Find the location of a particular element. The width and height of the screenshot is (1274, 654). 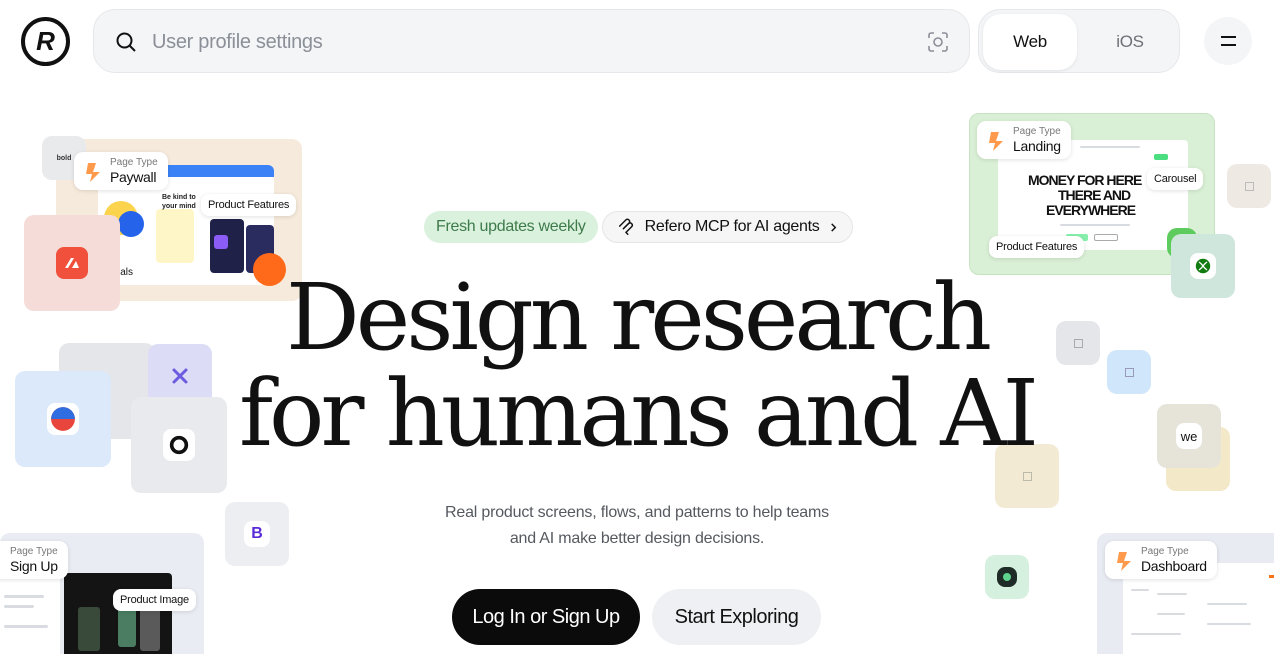

b-app-letter: B is located at coordinates (257, 533).